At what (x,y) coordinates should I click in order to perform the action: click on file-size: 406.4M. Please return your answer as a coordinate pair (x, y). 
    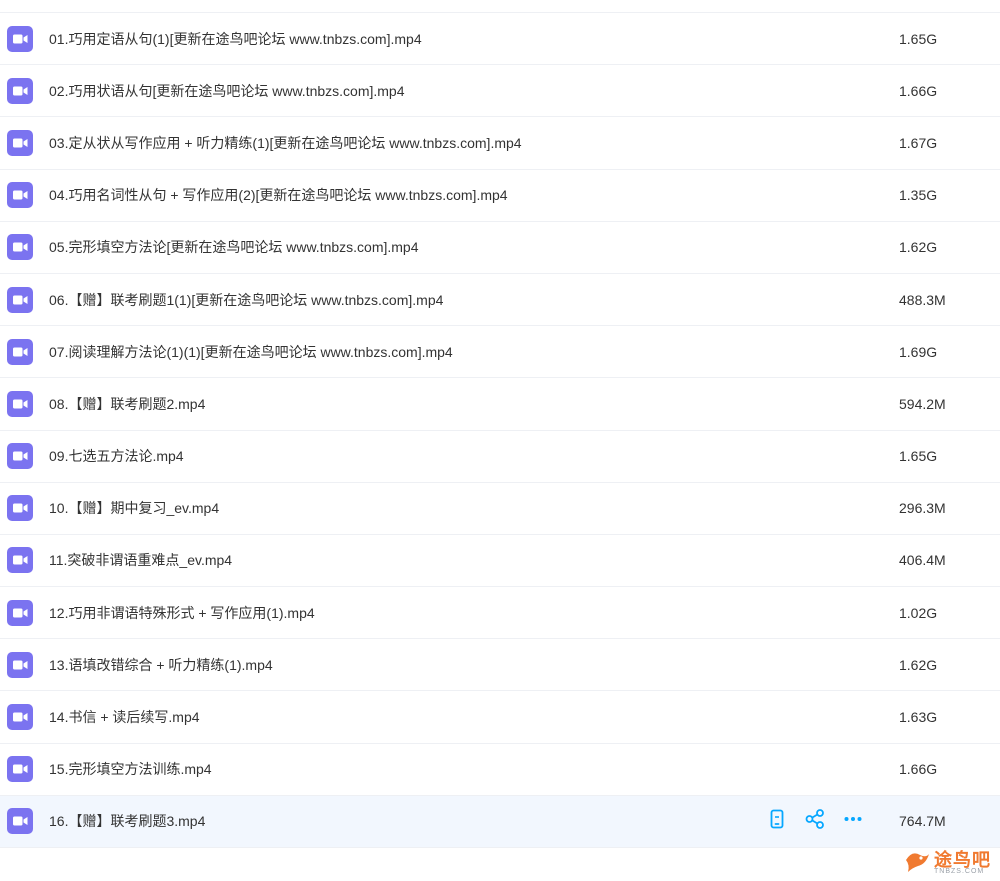
    Looking at the image, I should click on (922, 560).